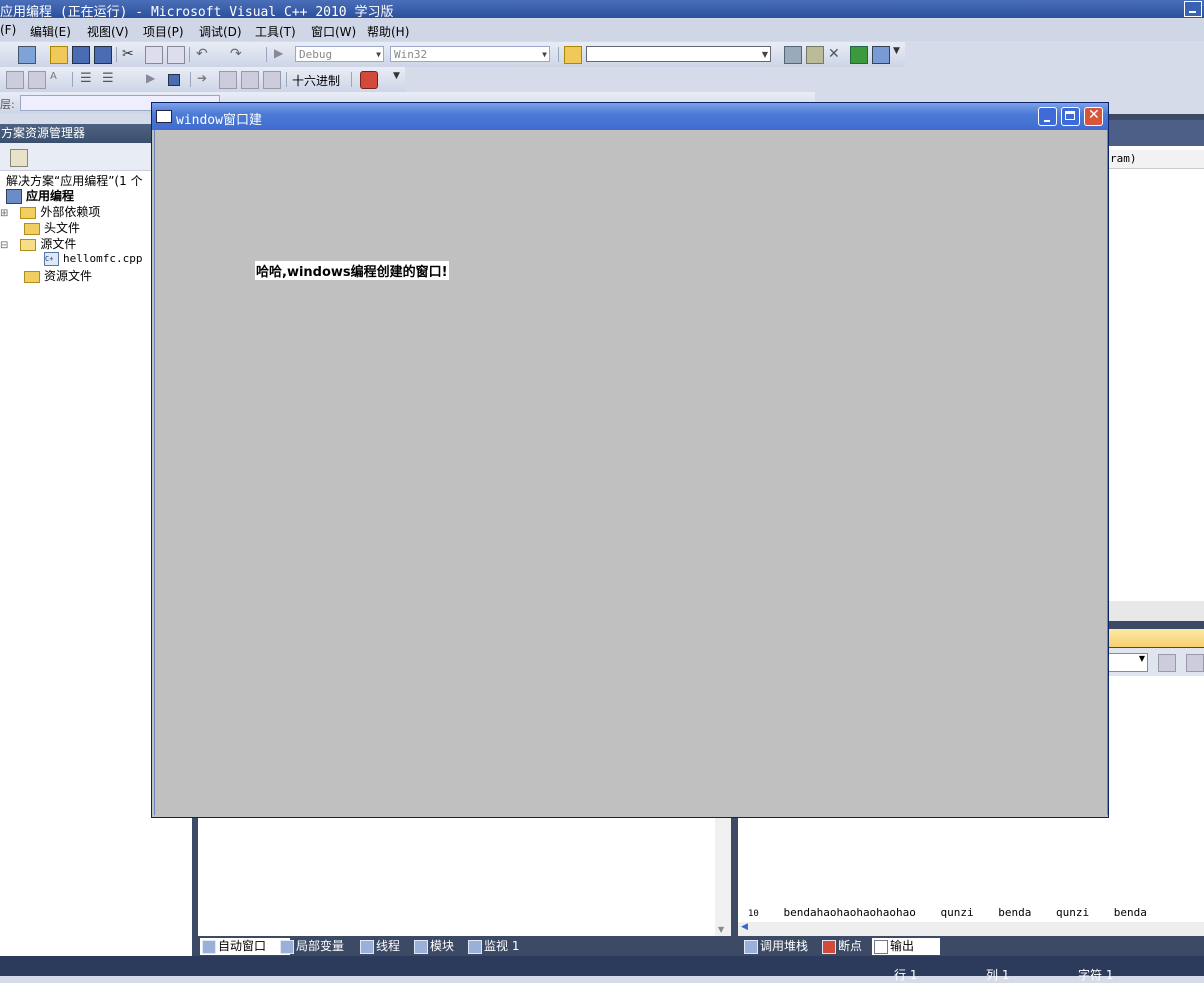 The image size is (1204, 983). I want to click on save-all-icon, so click(103, 55).